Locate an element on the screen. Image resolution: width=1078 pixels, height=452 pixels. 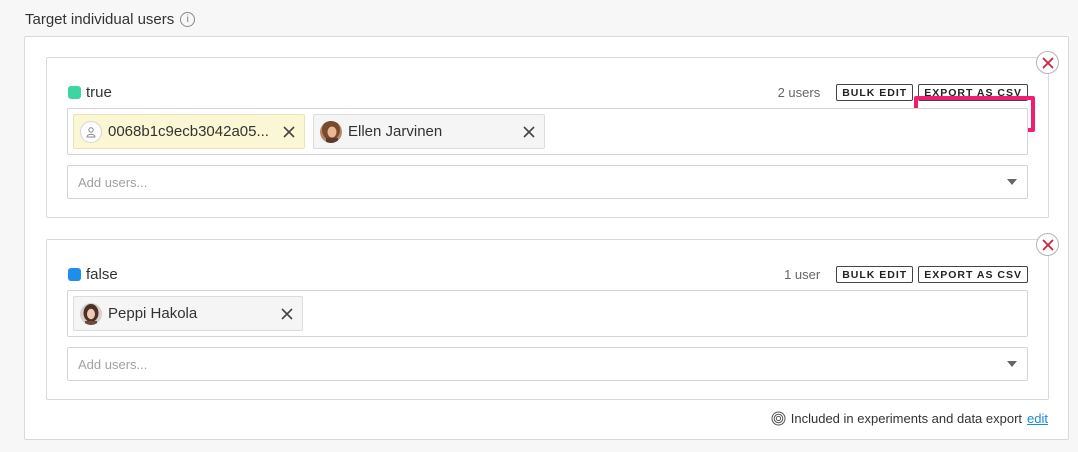
user-chip: Peppi Hakola is located at coordinates (188, 313).